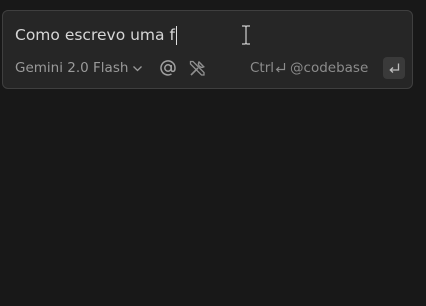 The height and width of the screenshot is (306, 426). Describe the element at coordinates (72, 68) in the screenshot. I see `model-selector-label: Gemini 2.0 Flash` at that location.